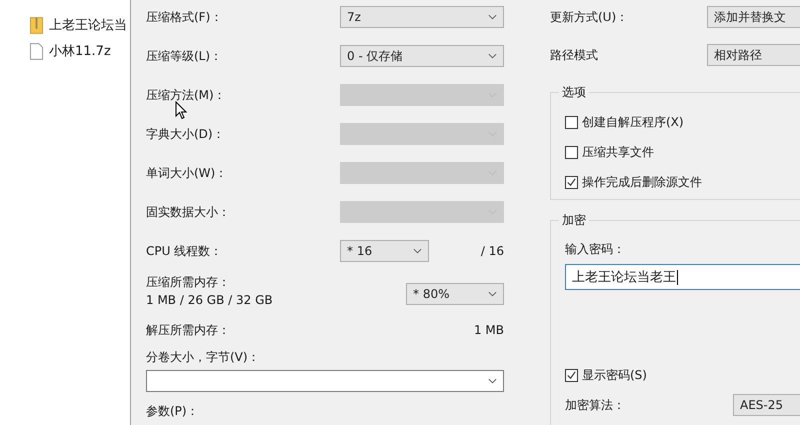 The image size is (800, 425). I want to click on file-name: 上老王论坛当, so click(88, 25).